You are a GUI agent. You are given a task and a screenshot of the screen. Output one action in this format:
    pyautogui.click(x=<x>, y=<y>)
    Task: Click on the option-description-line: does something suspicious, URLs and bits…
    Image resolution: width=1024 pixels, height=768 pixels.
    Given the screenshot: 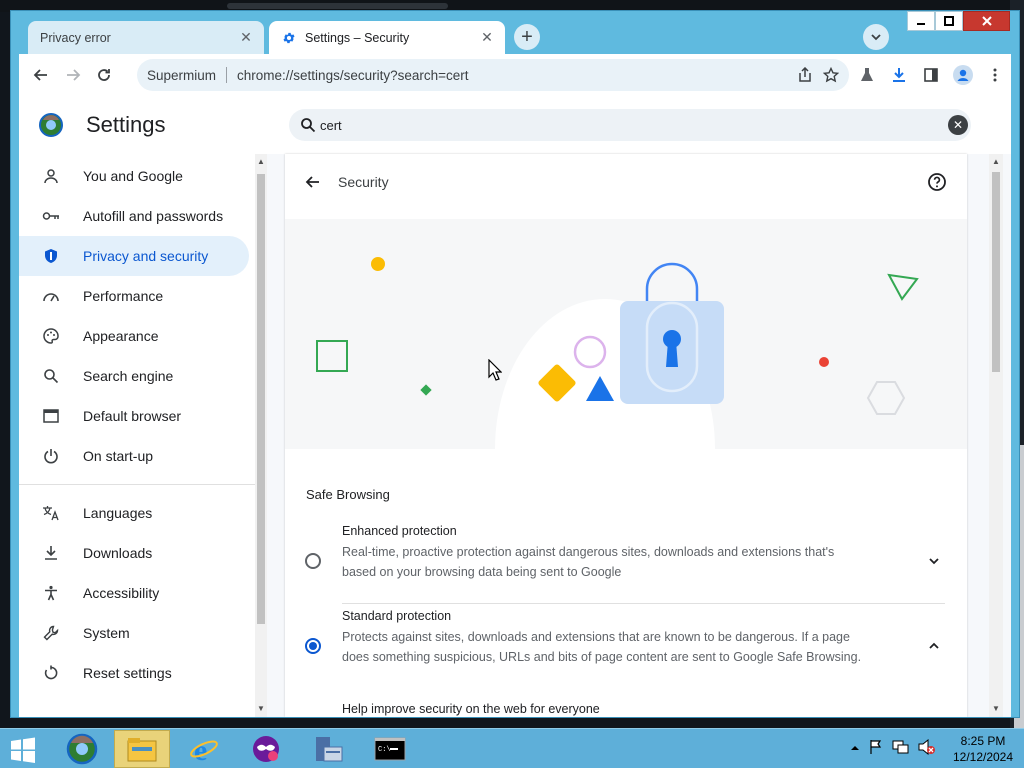 What is the action you would take?
    pyautogui.click(x=602, y=657)
    